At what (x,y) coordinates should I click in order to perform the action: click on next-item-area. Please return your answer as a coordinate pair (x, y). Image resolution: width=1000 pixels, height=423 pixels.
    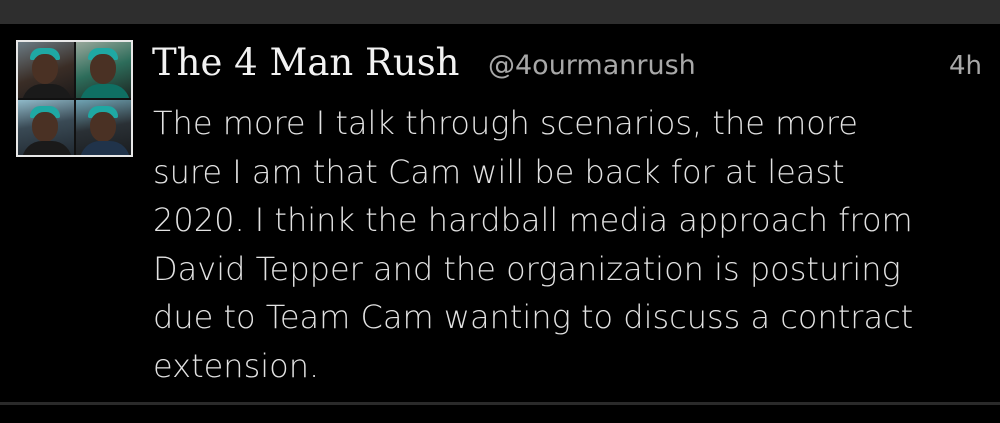
    Looking at the image, I should click on (500, 414).